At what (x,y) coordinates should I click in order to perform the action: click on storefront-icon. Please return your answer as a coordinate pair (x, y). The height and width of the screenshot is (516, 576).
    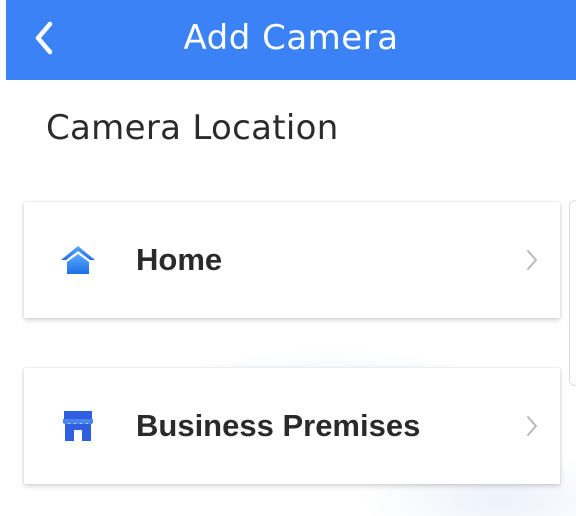
    Looking at the image, I should click on (78, 426).